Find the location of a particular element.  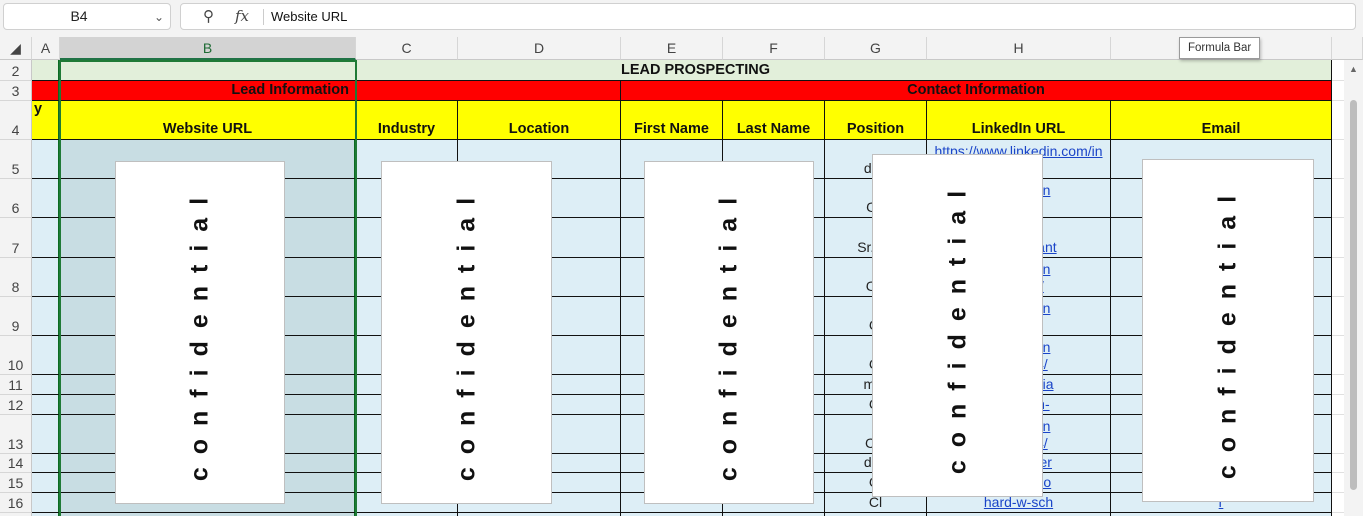

row-header-13: 13 is located at coordinates (16, 434).